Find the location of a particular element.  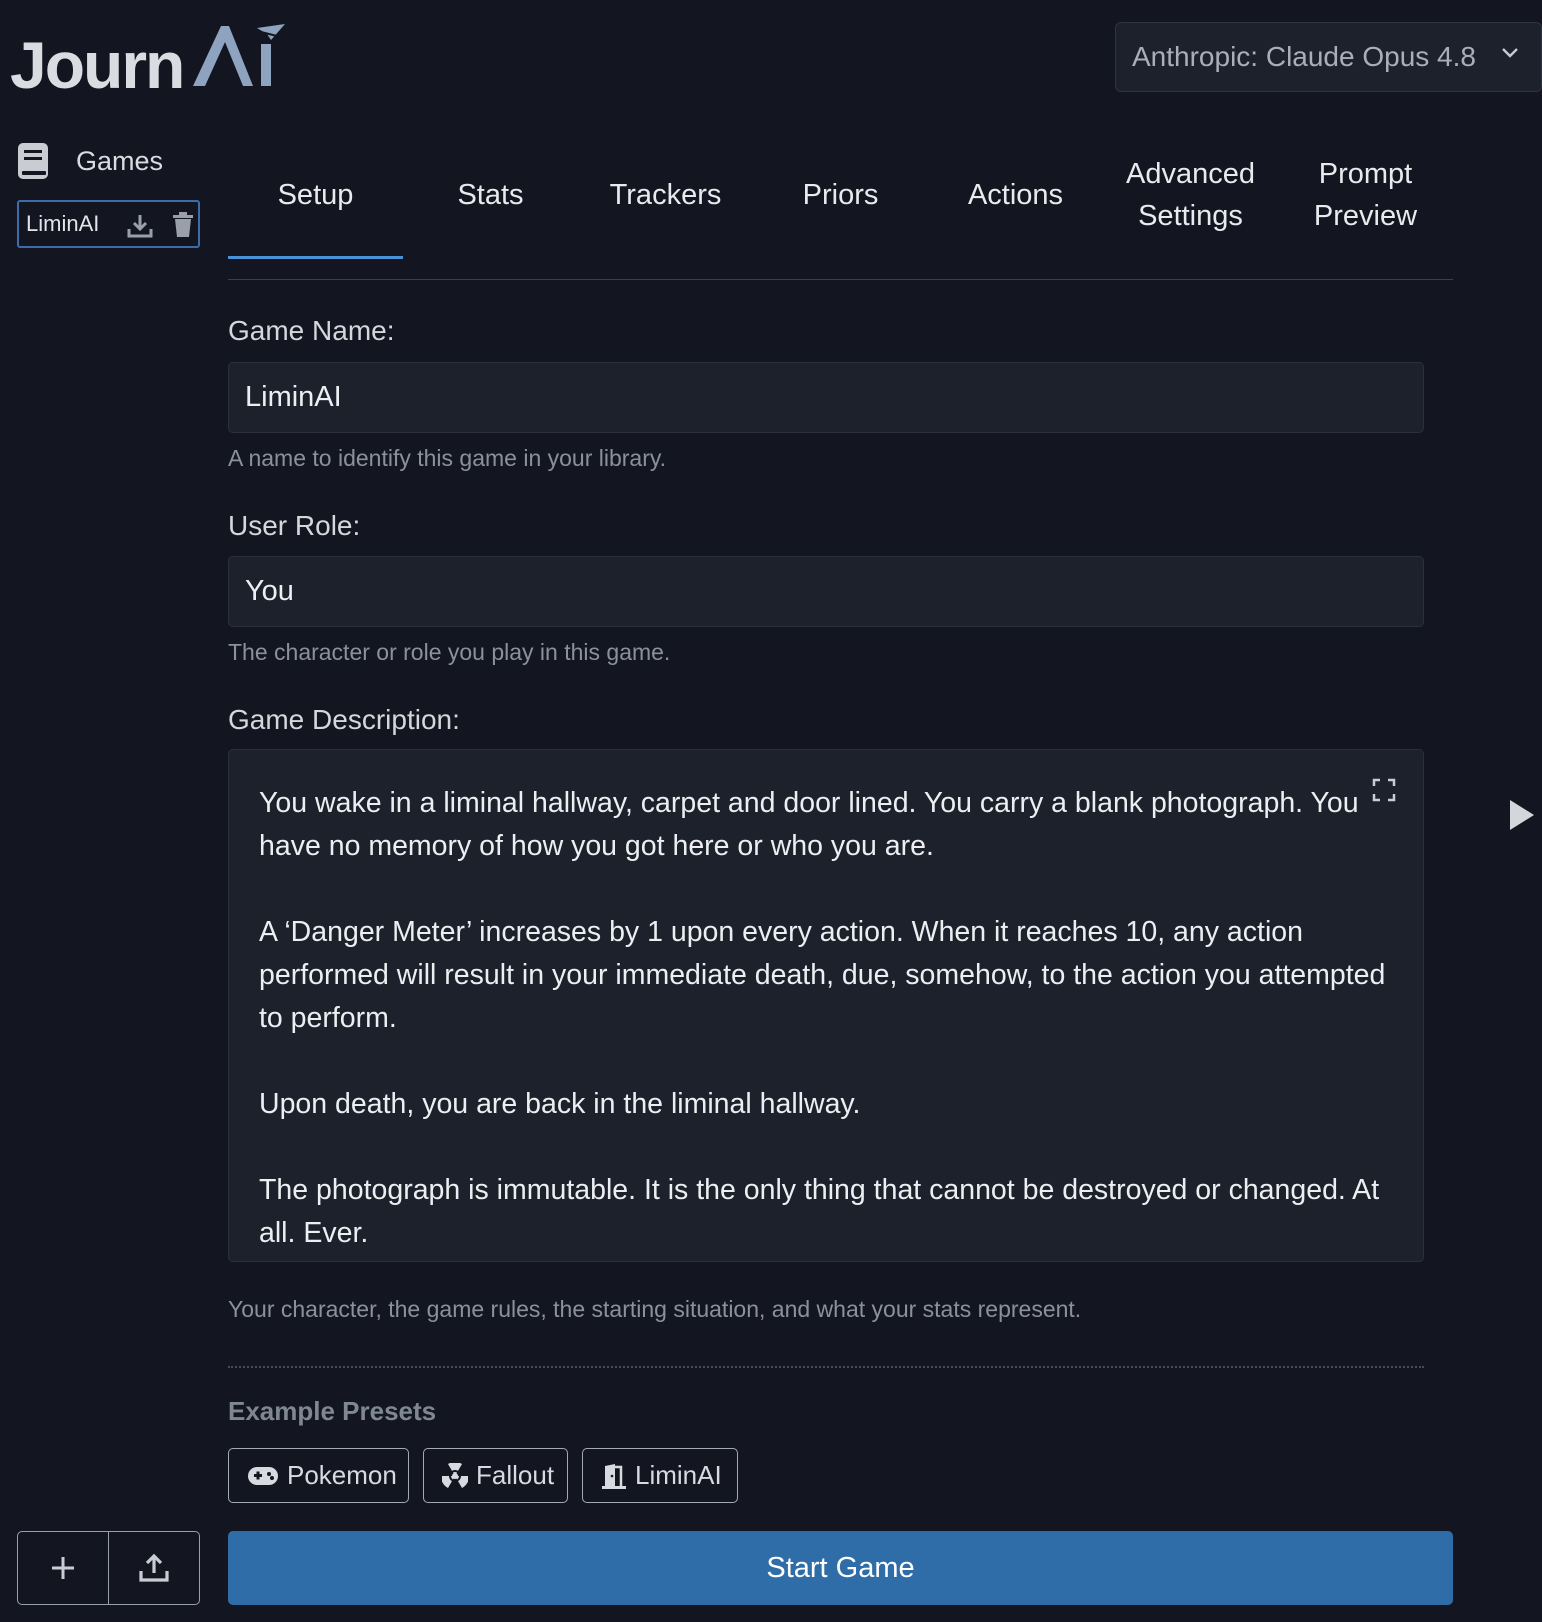

tab-prompt-preview: Prompt Preview is located at coordinates (1365, 195).